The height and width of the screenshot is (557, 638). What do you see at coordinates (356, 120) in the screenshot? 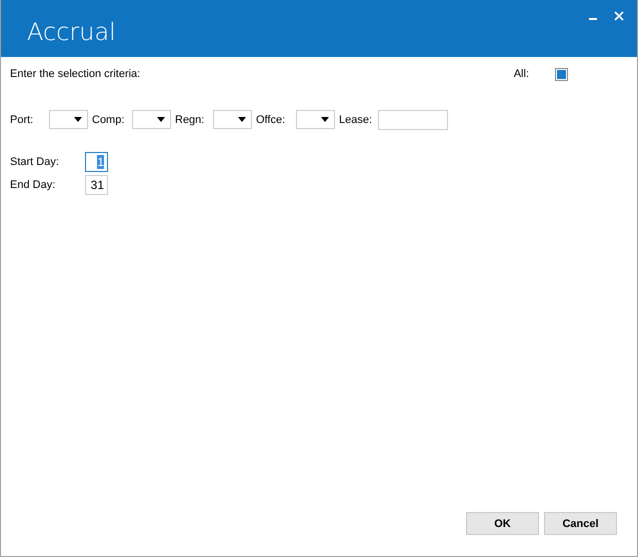
I see `field-label: Lease:` at bounding box center [356, 120].